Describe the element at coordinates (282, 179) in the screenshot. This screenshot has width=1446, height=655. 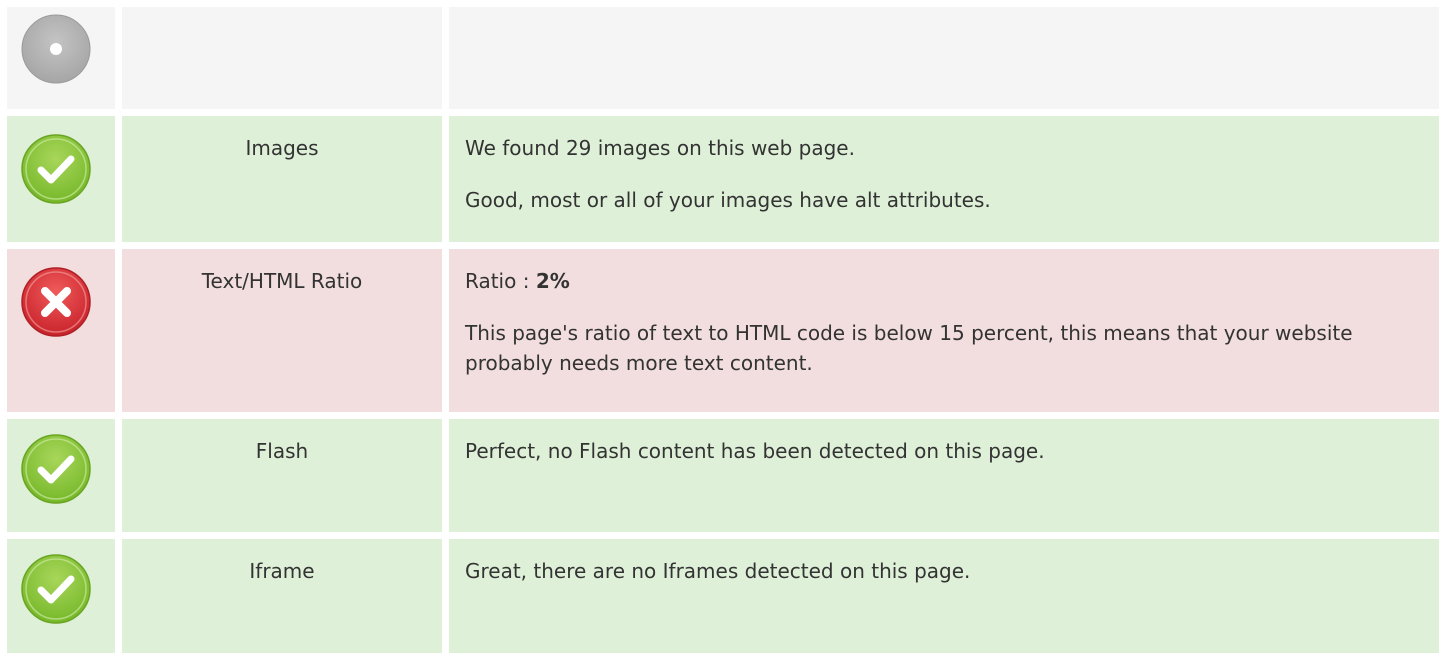
I see `row-label-cell: Images` at that location.